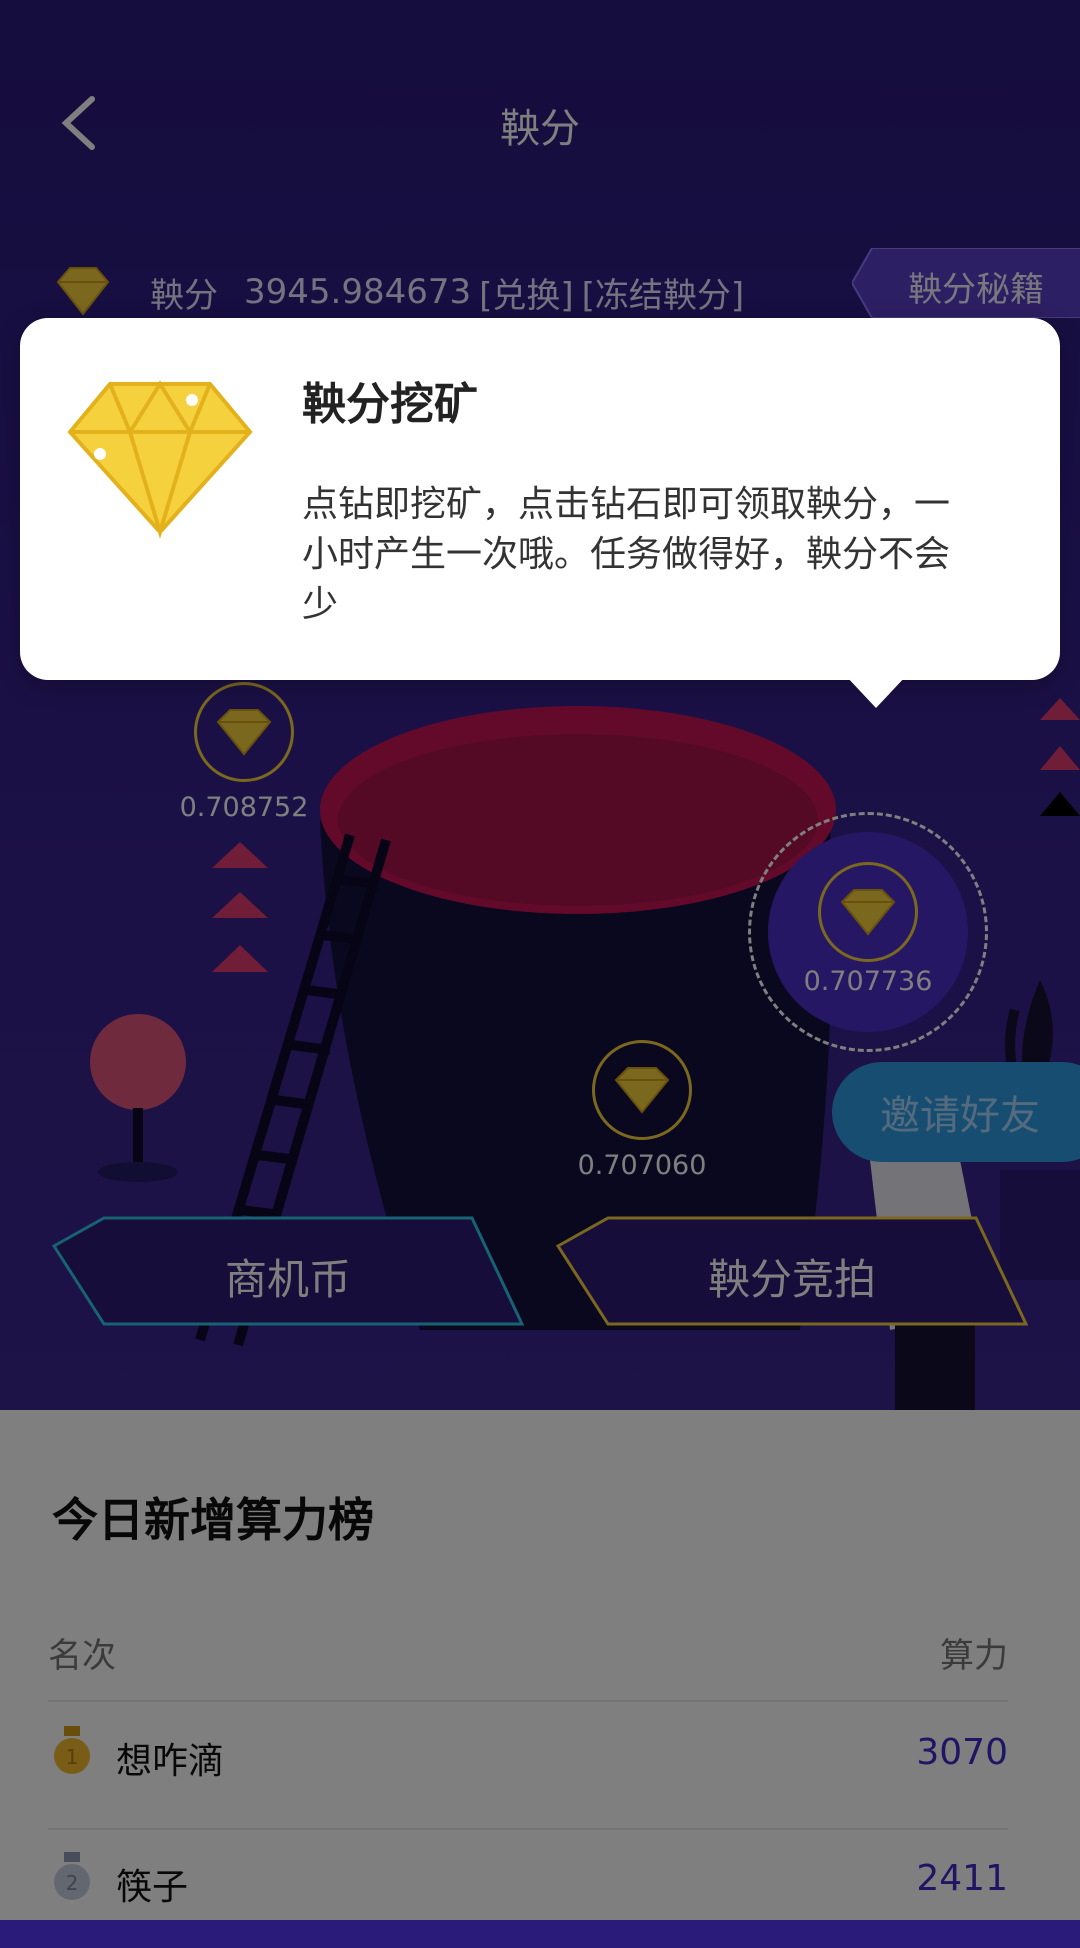  I want to click on popup-pointer, so click(876, 692).